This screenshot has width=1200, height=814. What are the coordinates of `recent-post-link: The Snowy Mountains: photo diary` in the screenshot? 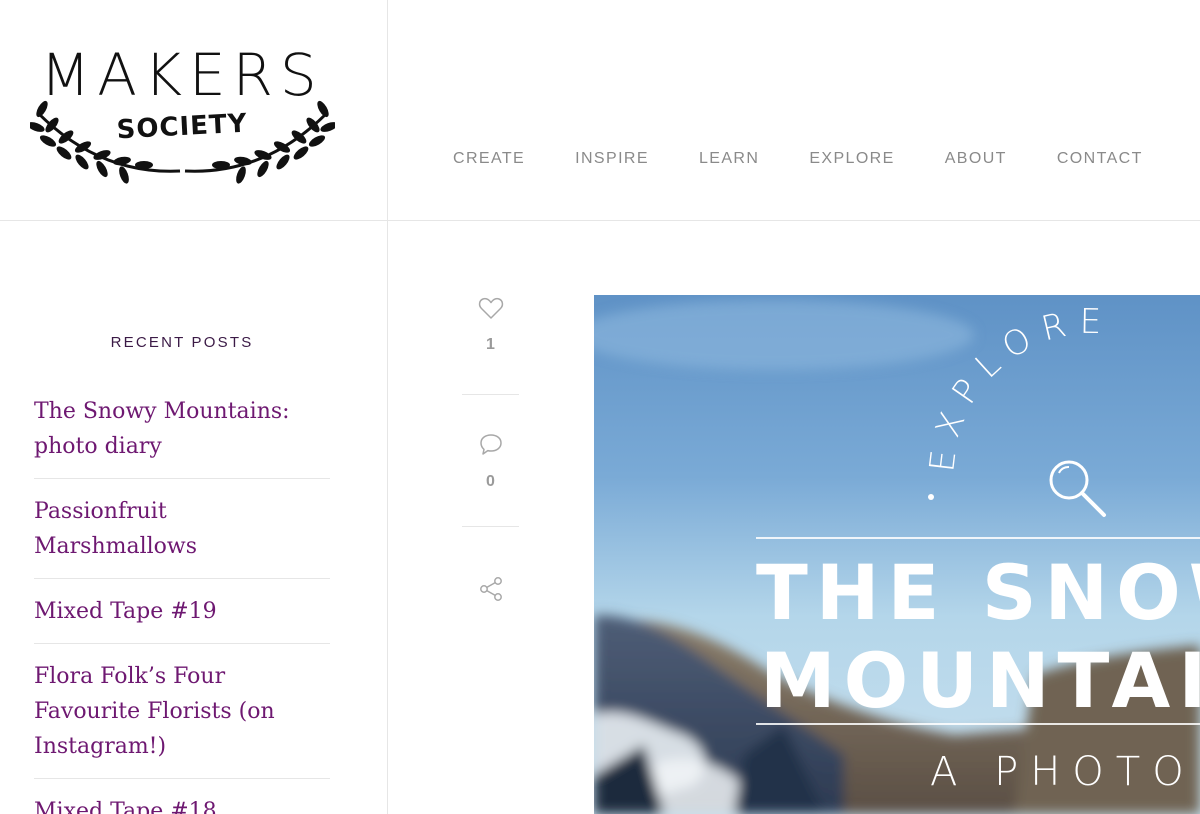 It's located at (182, 436).